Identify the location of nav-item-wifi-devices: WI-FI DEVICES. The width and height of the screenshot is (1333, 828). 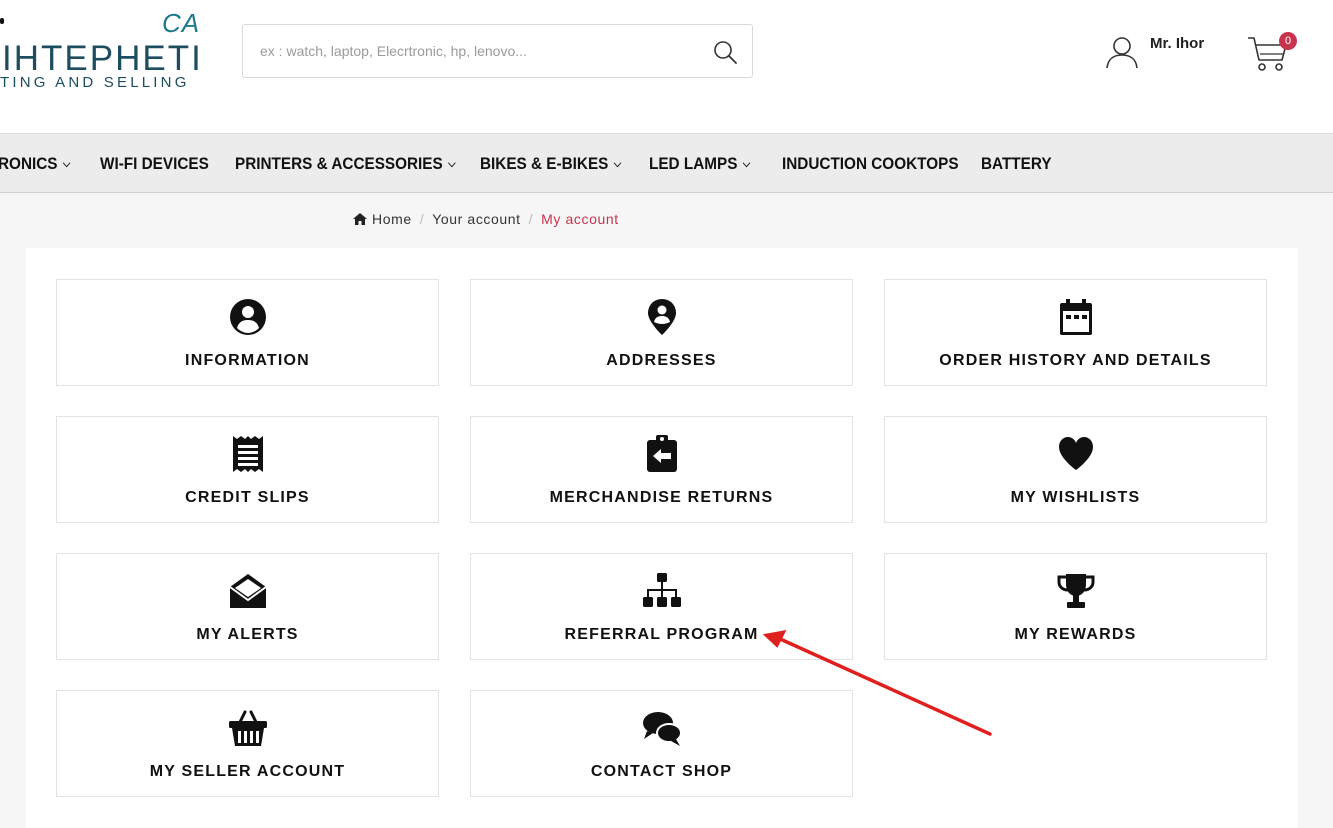
(154, 164).